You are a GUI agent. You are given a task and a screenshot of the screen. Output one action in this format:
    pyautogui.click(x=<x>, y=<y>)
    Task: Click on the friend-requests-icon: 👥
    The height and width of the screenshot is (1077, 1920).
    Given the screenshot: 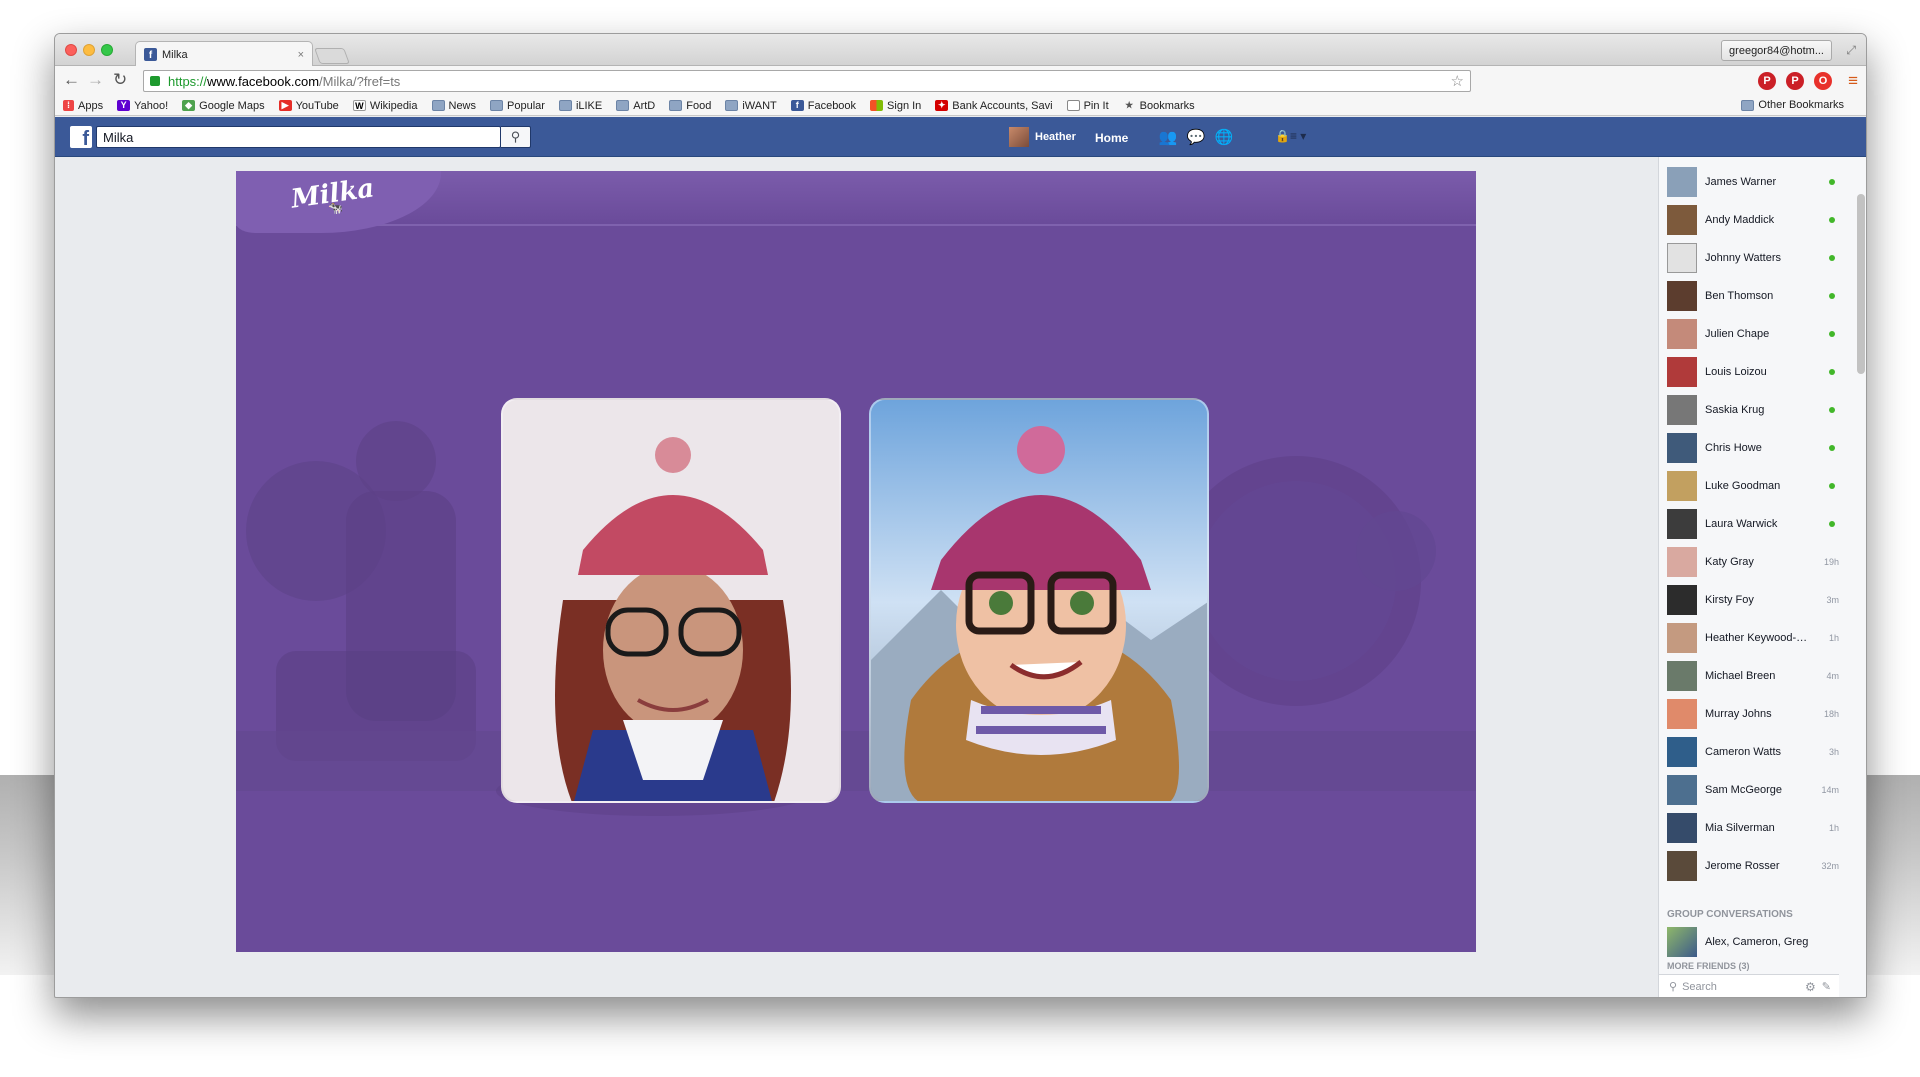 What is the action you would take?
    pyautogui.click(x=1168, y=137)
    